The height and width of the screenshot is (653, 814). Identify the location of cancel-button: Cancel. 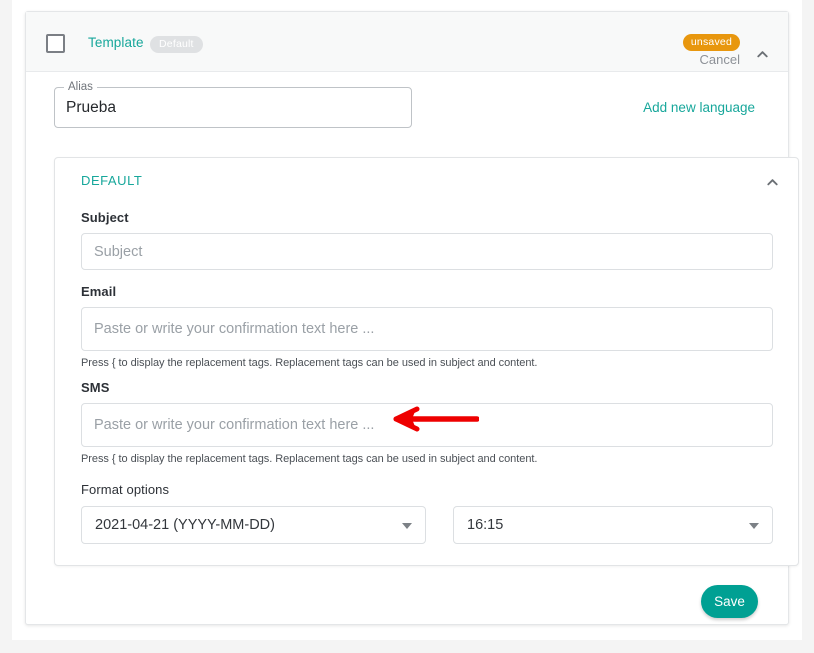
(720, 59).